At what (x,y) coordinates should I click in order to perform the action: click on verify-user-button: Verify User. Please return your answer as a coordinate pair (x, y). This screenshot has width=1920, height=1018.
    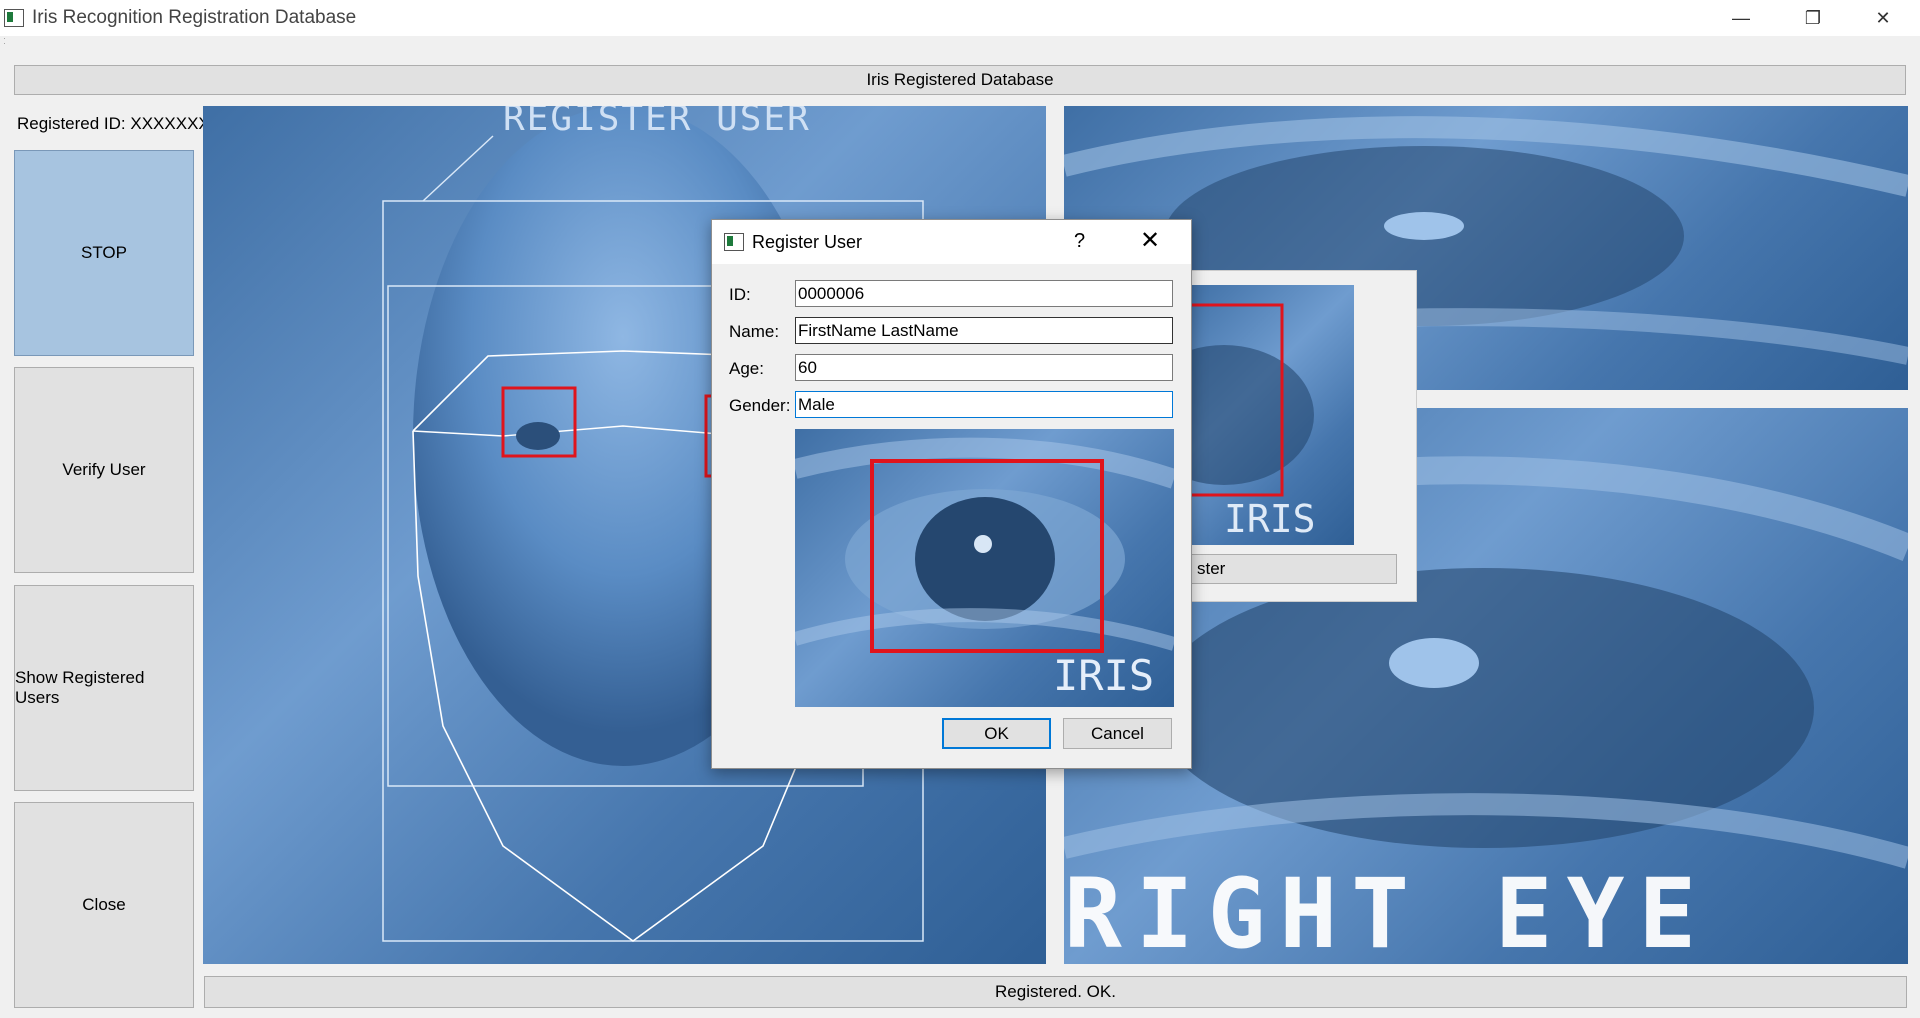
    Looking at the image, I should click on (104, 470).